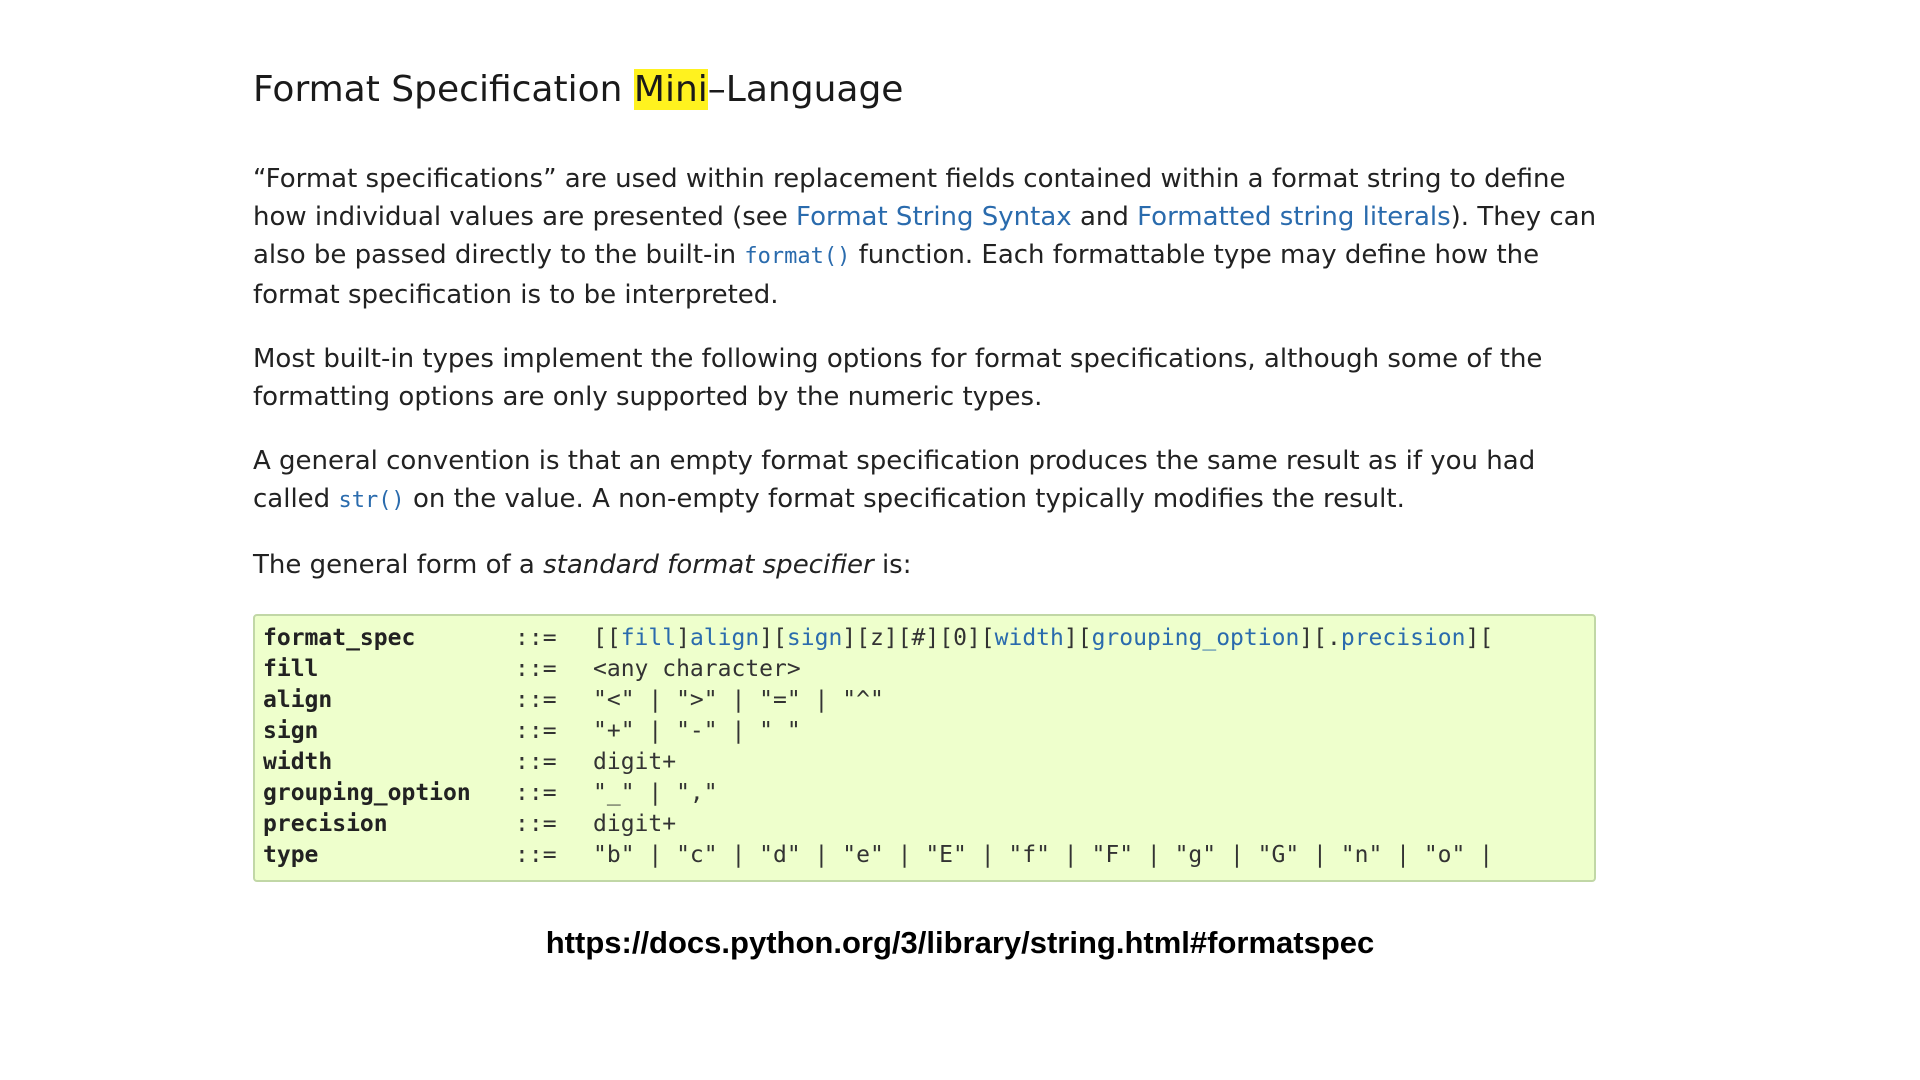  Describe the element at coordinates (918, 637) in the screenshot. I see `grammar-literal: ][z][#][0][` at that location.